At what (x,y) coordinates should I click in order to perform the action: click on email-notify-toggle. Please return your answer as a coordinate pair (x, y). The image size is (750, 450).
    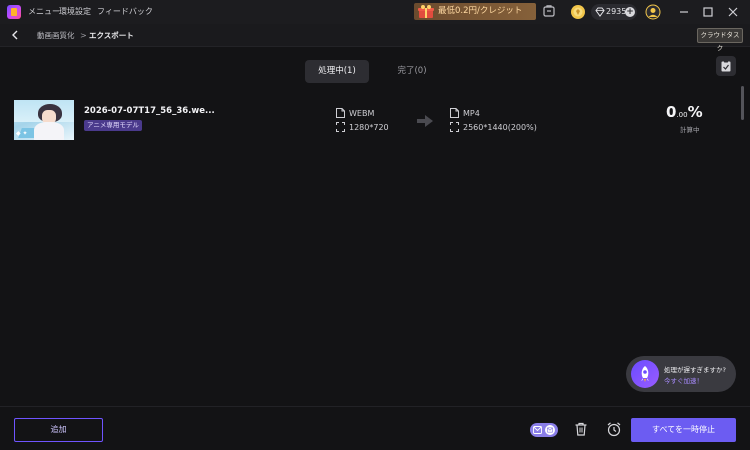
    Looking at the image, I should click on (544, 430).